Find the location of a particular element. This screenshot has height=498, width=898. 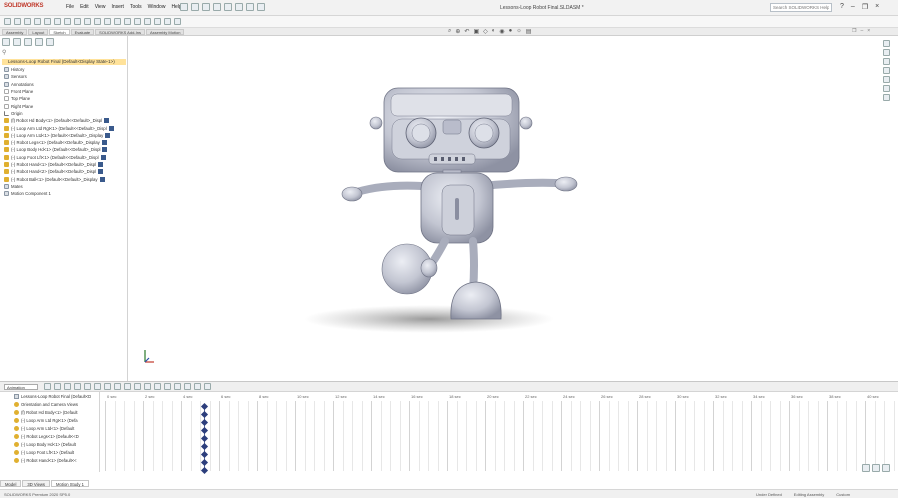

zoom-fit-icon: ⌕ is located at coordinates (449, 31).